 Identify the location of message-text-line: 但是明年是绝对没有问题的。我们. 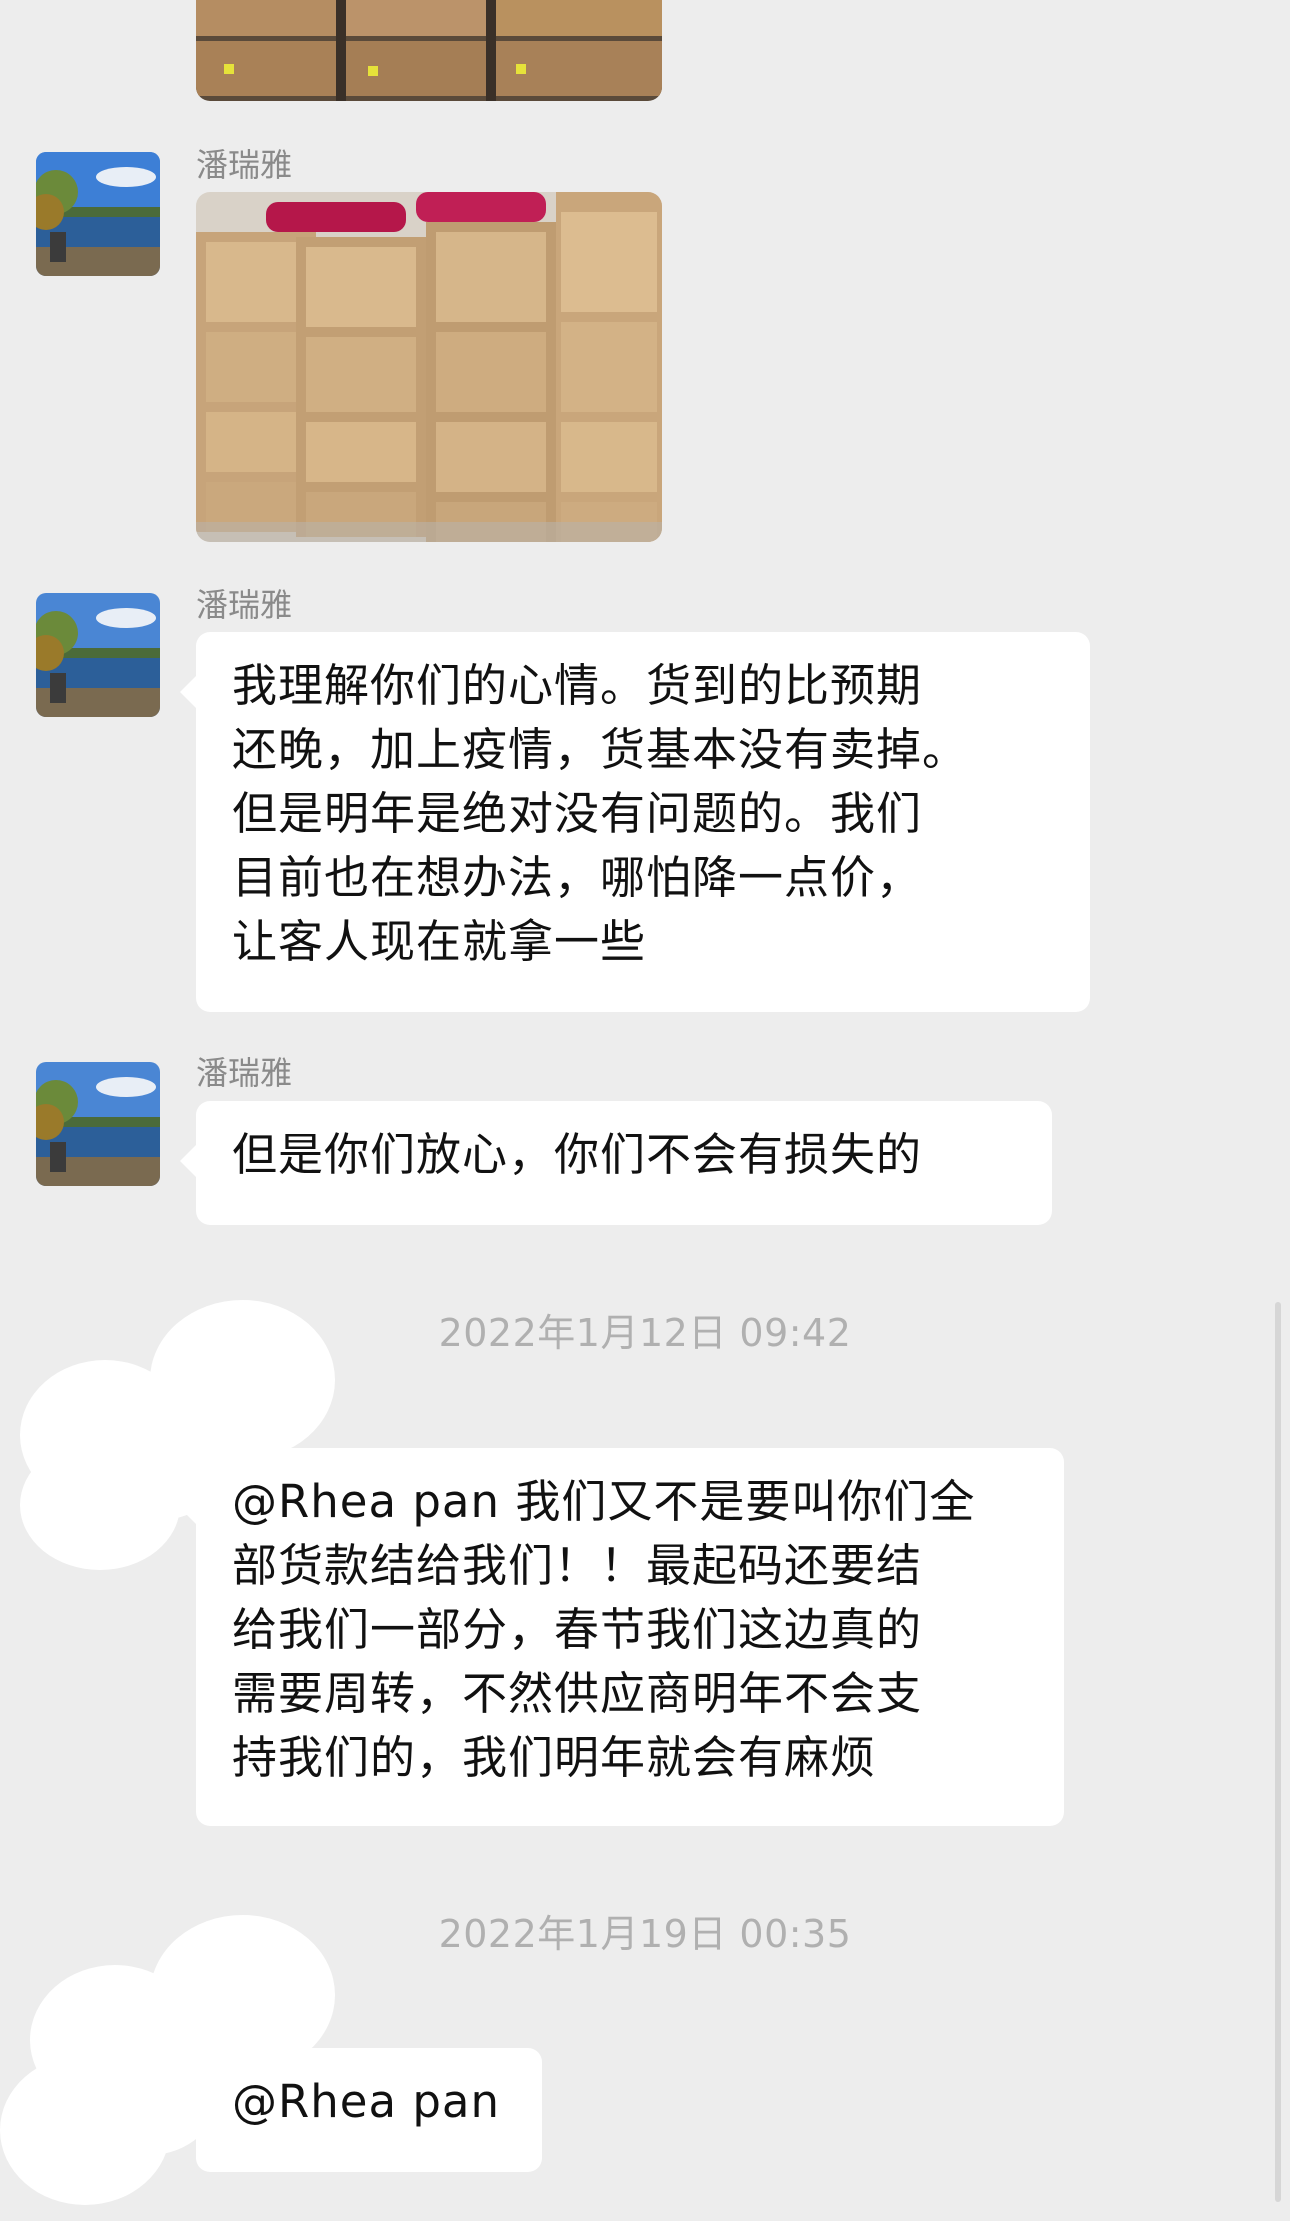
(577, 813).